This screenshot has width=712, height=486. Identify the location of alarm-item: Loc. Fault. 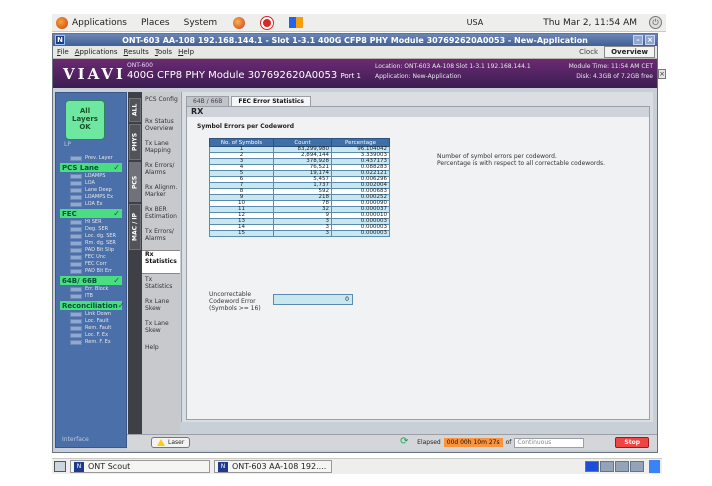
(89, 321).